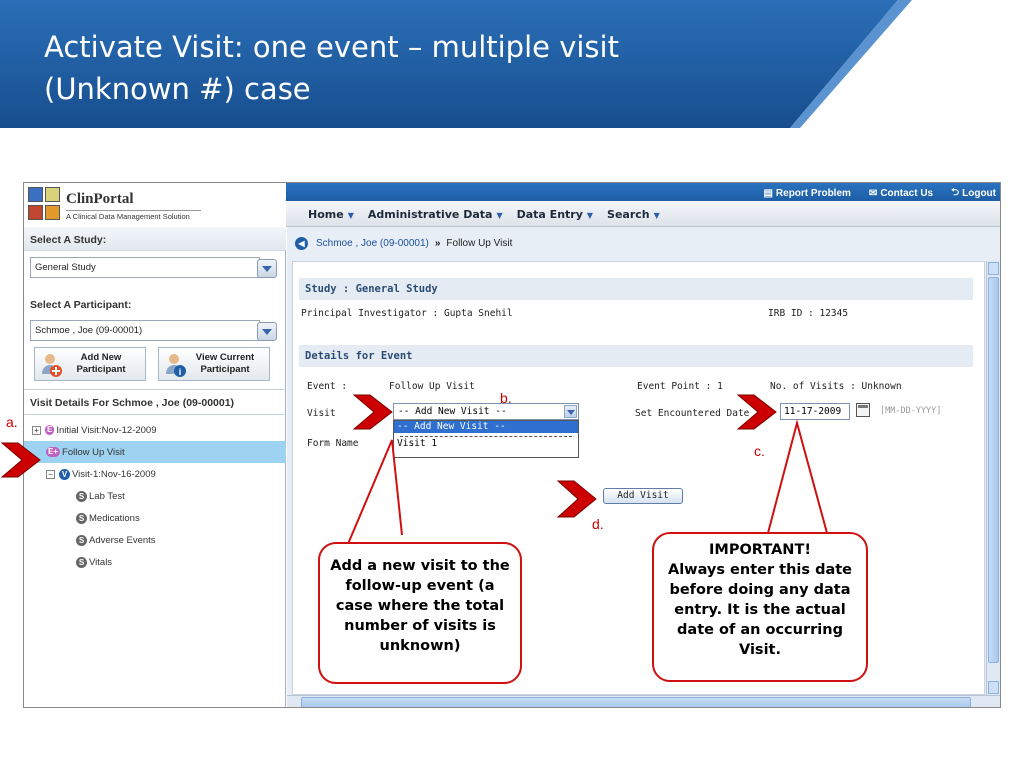 The height and width of the screenshot is (768, 1024). Describe the element at coordinates (836, 386) in the screenshot. I see `number-of-visits: No. of Visits : Unknown` at that location.